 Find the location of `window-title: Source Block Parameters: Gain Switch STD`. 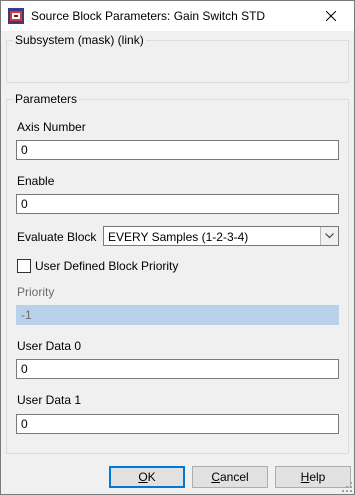

window-title: Source Block Parameters: Gain Switch STD is located at coordinates (148, 16).